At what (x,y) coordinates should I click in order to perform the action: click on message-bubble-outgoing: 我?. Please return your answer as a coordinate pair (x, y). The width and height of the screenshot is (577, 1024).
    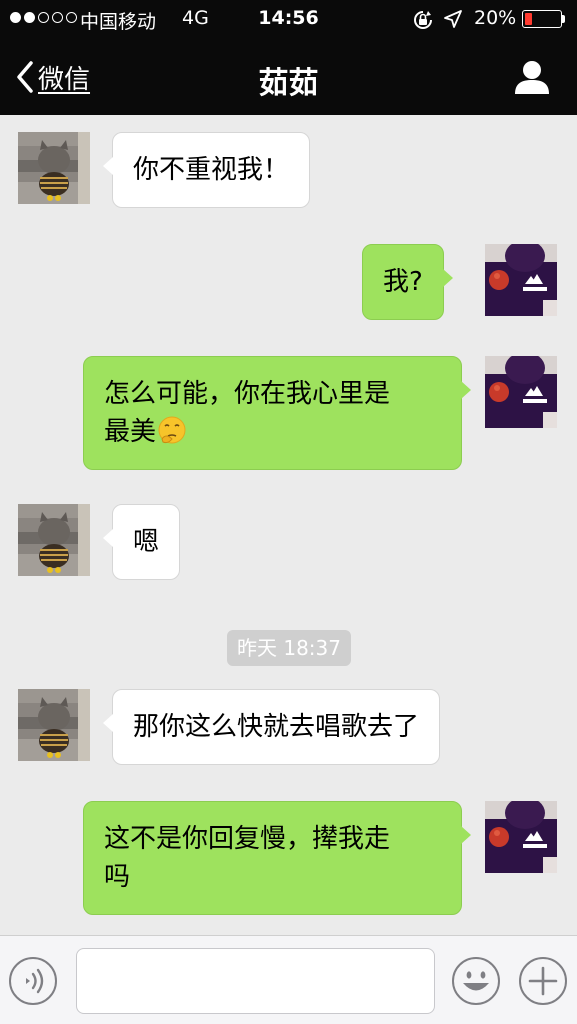
    Looking at the image, I should click on (407, 282).